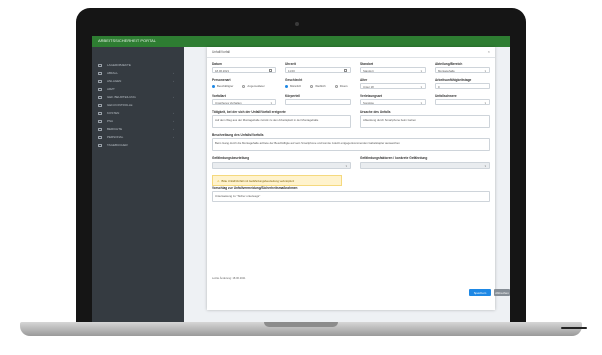  I want to click on sidebar-item-gef-beurteilung: GEF. BEURTEILUNG ›, so click(138, 97).